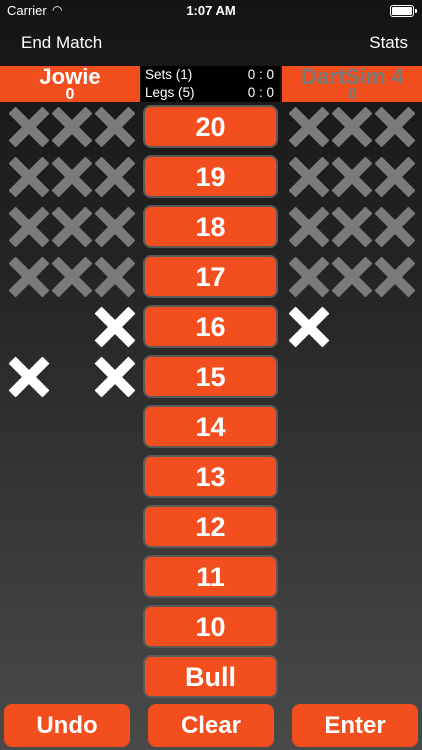 This screenshot has width=422, height=750. I want to click on undo-button: Undo, so click(67, 725).